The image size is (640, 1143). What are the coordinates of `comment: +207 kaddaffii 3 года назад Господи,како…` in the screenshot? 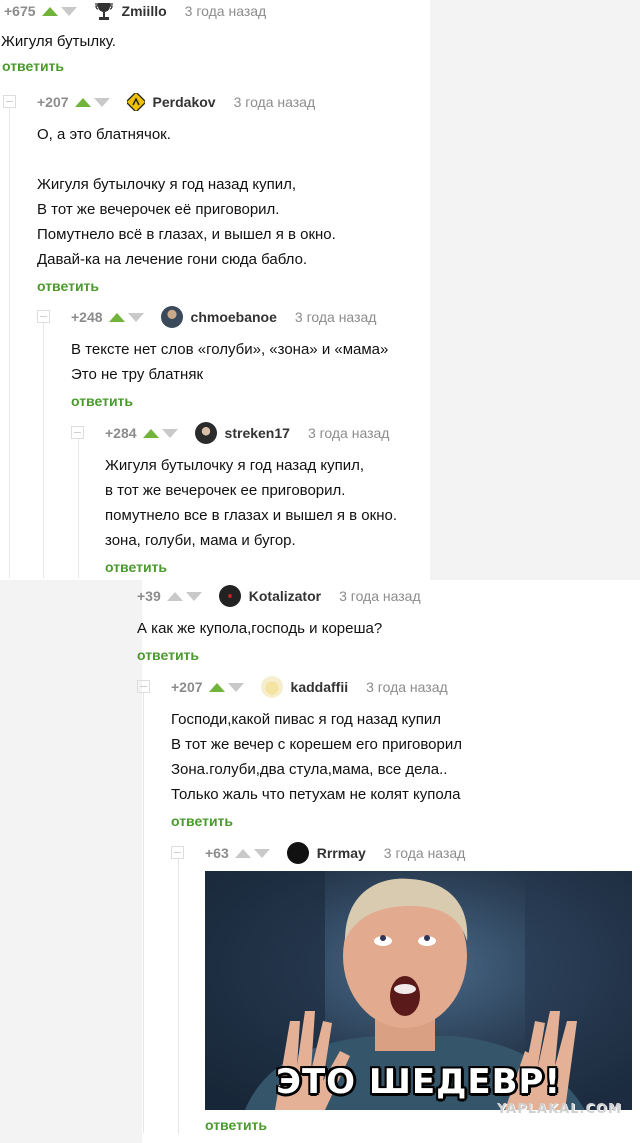 It's located at (316, 752).